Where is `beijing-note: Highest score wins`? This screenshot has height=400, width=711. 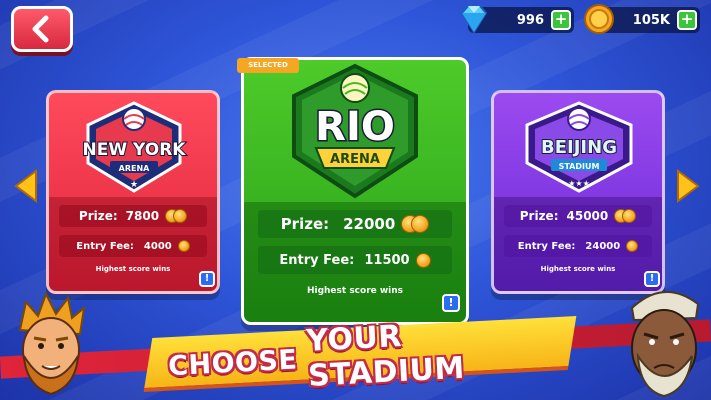
beijing-note: Highest score wins is located at coordinates (578, 269).